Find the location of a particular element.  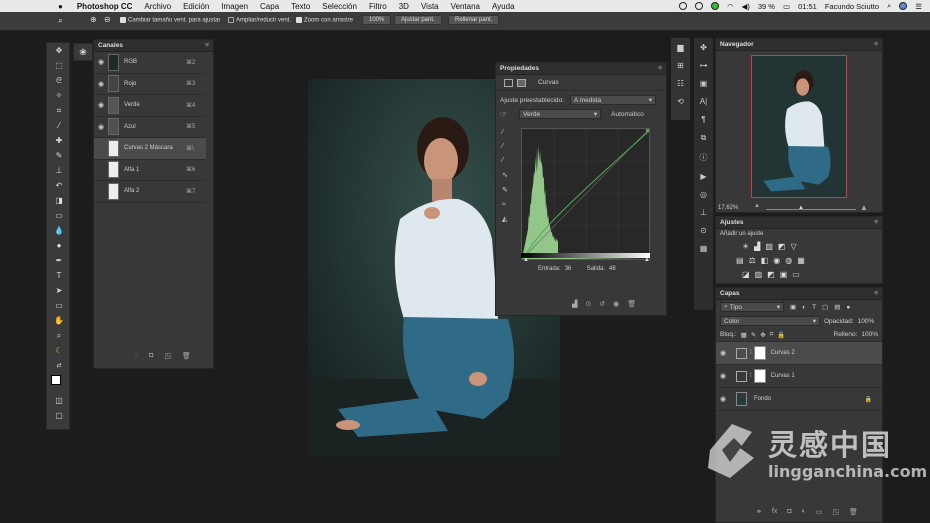

blend-mode-dropdown: Color ▾ is located at coordinates (770, 321).